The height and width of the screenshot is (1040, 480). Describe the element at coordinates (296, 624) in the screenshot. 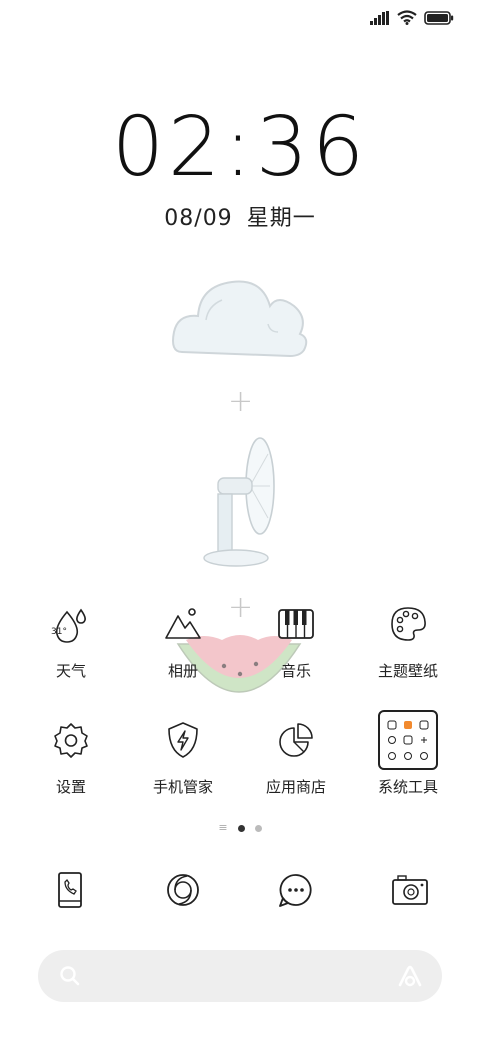

I see `music-icon` at that location.